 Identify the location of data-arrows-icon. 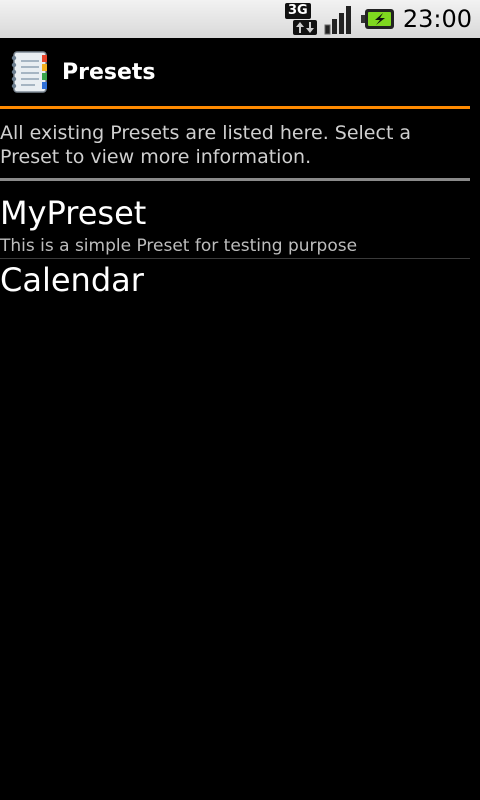
(304, 27).